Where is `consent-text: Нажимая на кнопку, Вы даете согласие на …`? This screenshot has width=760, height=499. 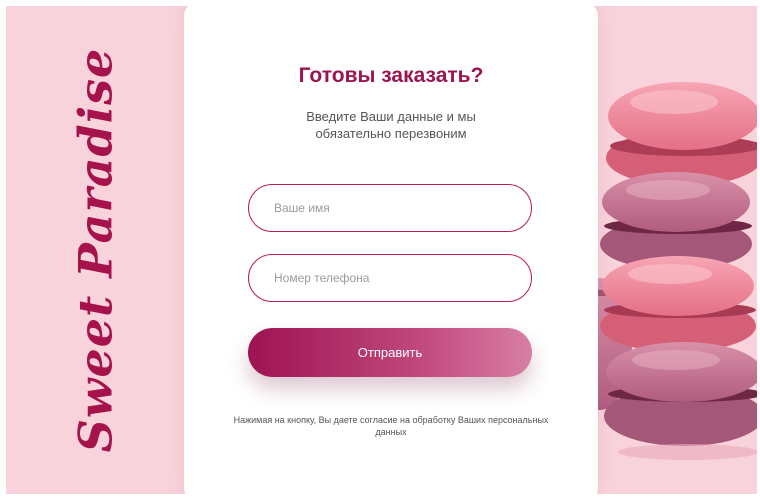
consent-text: Нажимая на кнопку, Вы даете согласие на … is located at coordinates (391, 426).